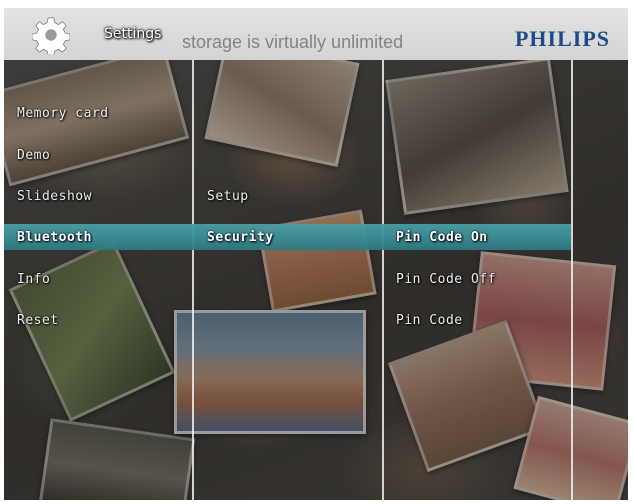  What do you see at coordinates (240, 237) in the screenshot?
I see `menu-item-security: Security` at bounding box center [240, 237].